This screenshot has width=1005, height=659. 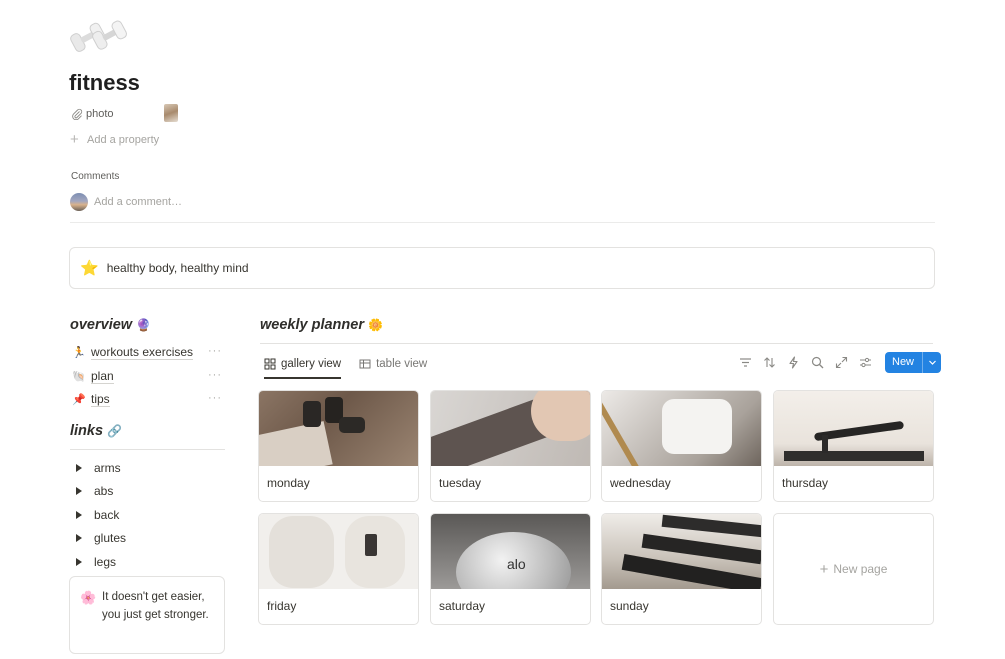 I want to click on property-photo-thumbnail, so click(x=171, y=113).